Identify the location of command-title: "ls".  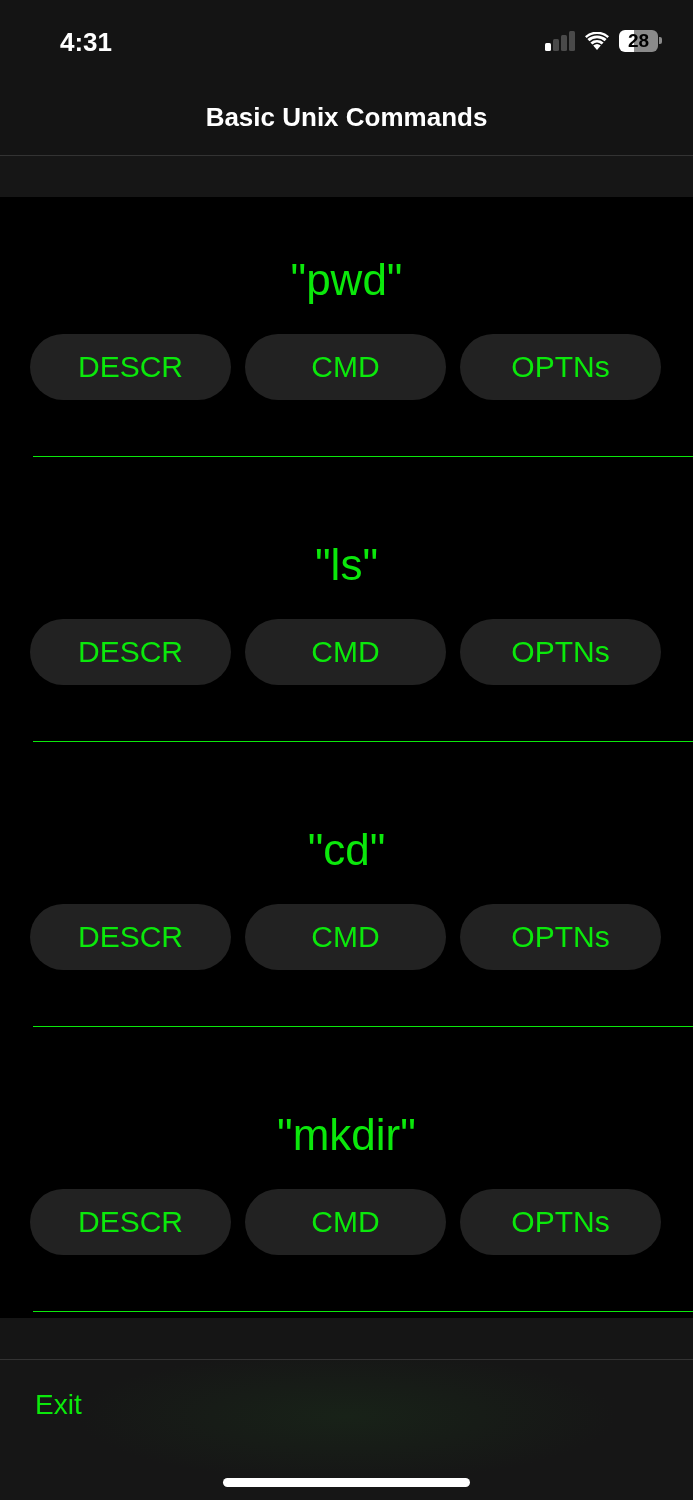
(346, 565).